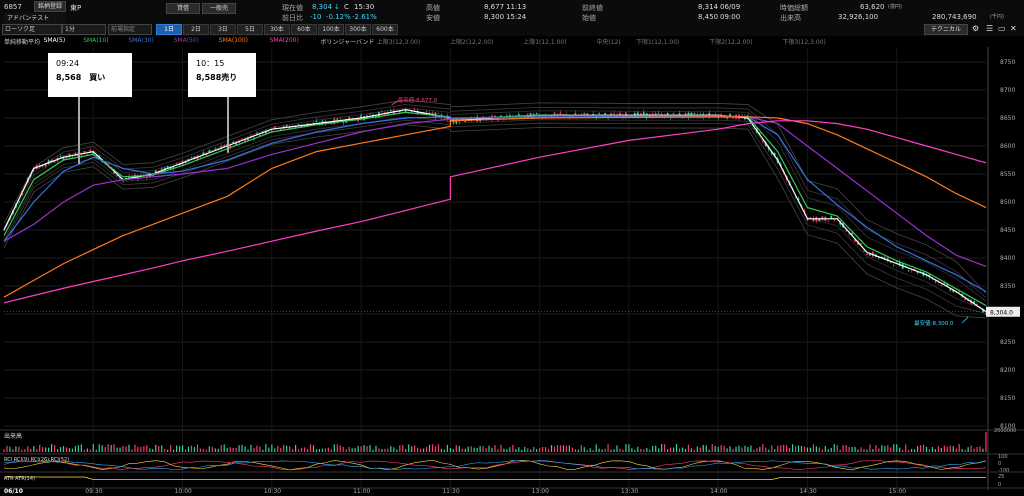 The width and height of the screenshot is (1024, 496). What do you see at coordinates (1007, 62) in the screenshot?
I see `y-tick-label-0: 8750` at bounding box center [1007, 62].